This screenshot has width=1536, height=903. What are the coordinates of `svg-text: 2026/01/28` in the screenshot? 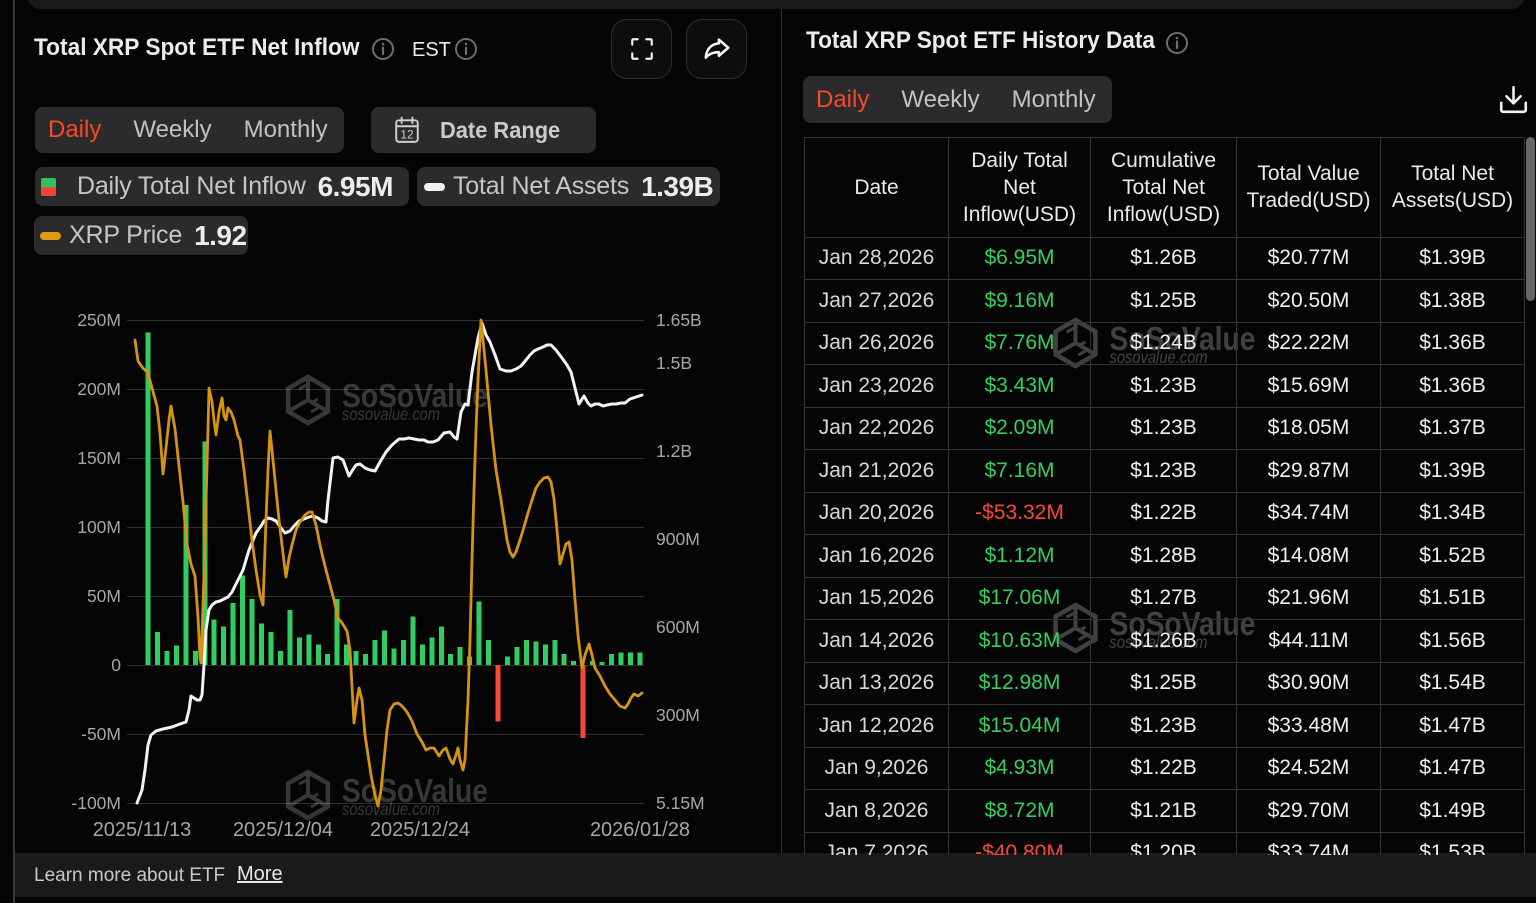 It's located at (640, 830).